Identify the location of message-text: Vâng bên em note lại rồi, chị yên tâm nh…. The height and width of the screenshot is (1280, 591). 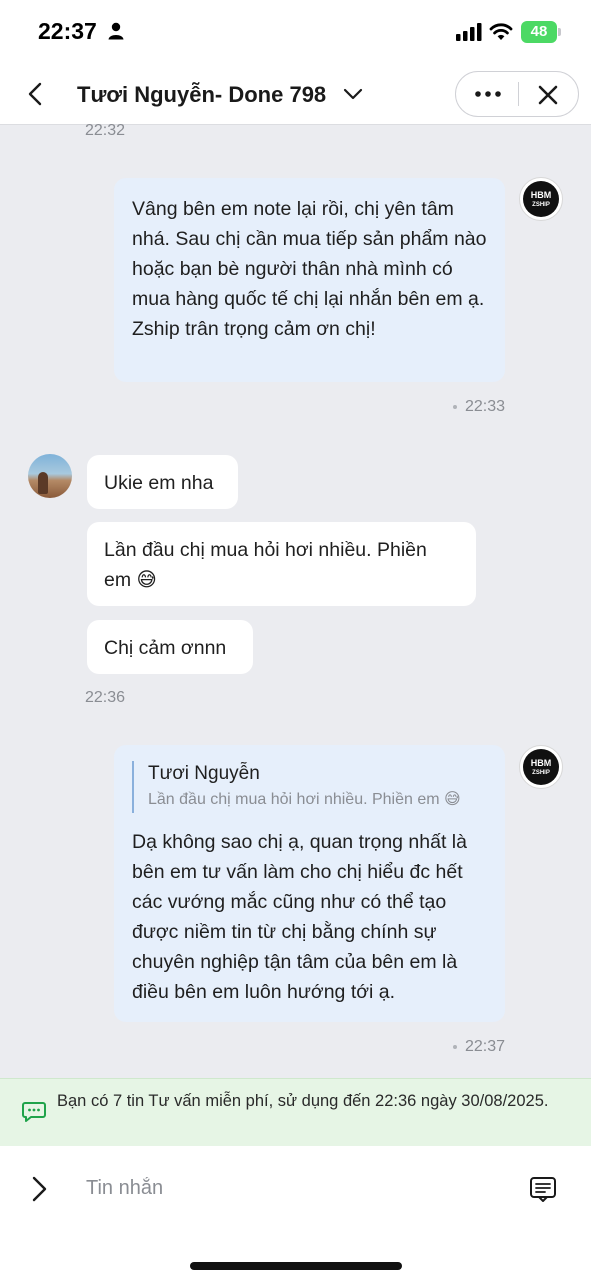
(309, 269).